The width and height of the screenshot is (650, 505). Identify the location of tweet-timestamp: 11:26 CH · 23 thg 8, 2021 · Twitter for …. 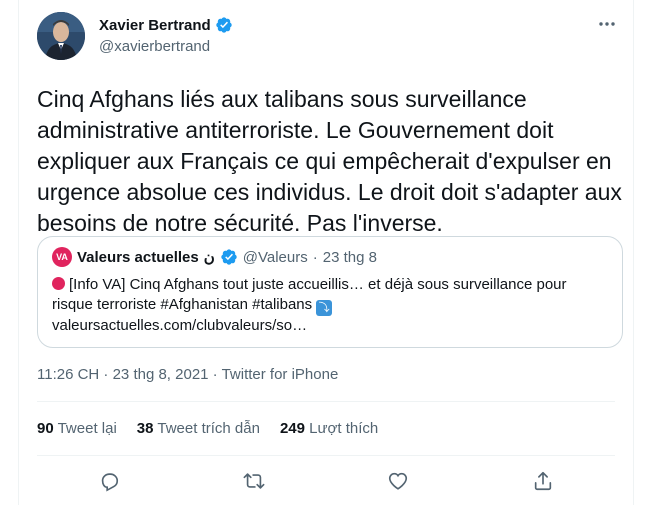
(187, 374).